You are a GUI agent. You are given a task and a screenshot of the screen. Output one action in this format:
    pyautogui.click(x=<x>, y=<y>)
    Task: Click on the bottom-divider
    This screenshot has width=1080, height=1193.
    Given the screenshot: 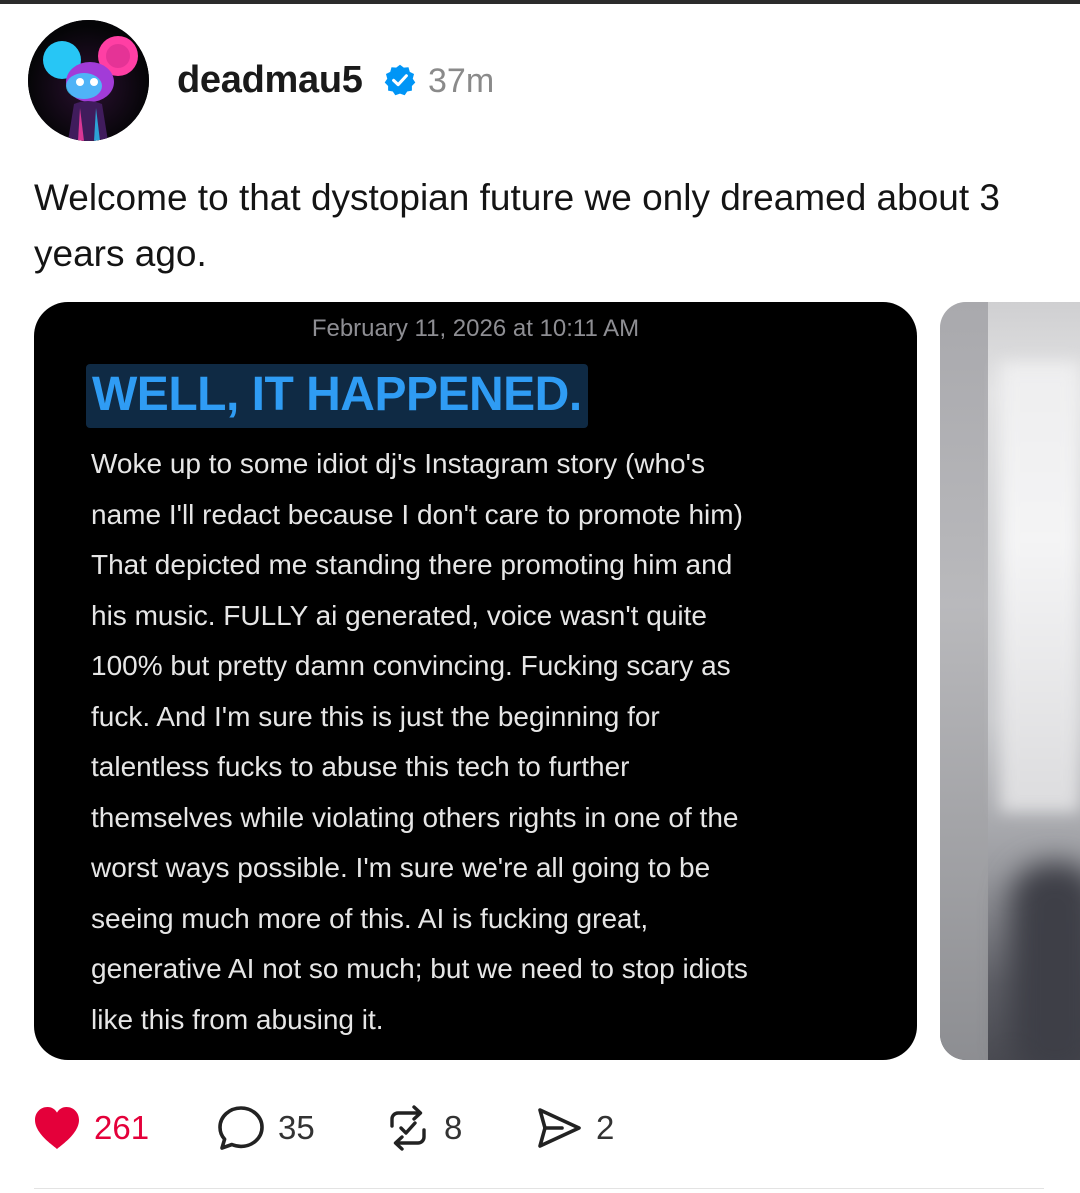 What is the action you would take?
    pyautogui.click(x=539, y=1188)
    